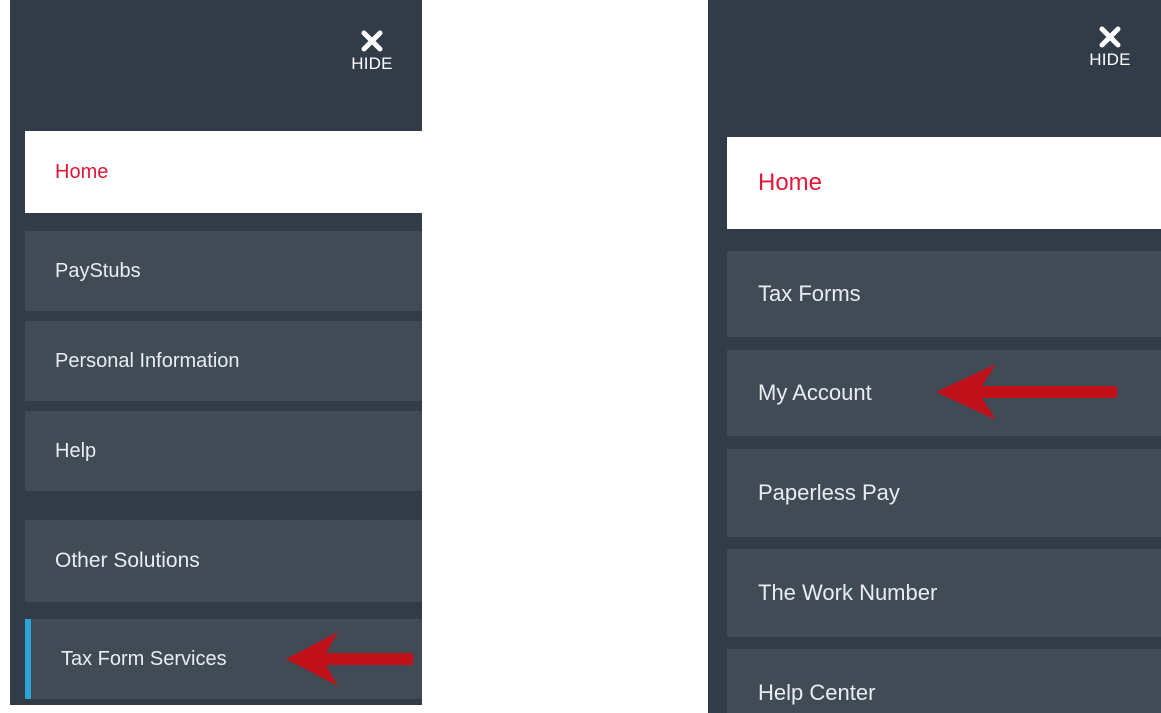 The width and height of the screenshot is (1161, 713). Describe the element at coordinates (817, 692) in the screenshot. I see `sidebar-item-label: Help Center` at that location.